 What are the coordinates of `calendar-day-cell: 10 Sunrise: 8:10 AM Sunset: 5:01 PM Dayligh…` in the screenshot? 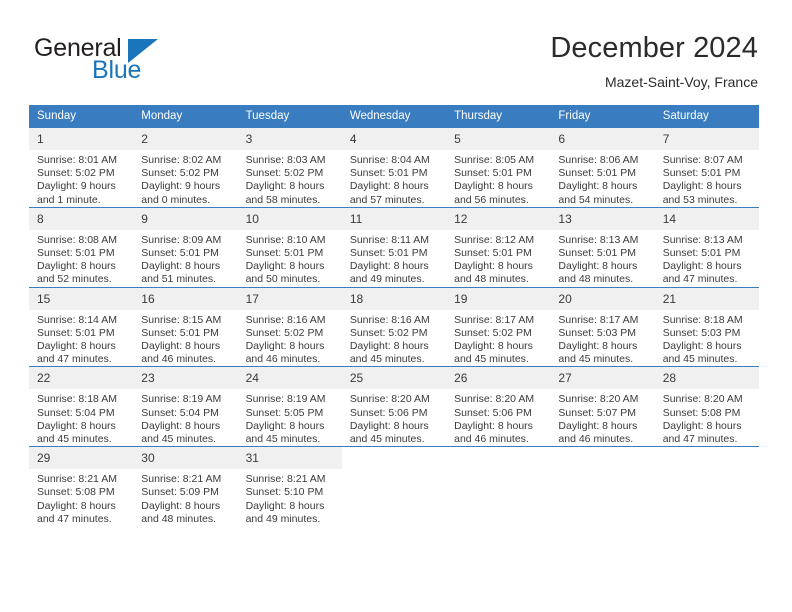 It's located at (289, 247).